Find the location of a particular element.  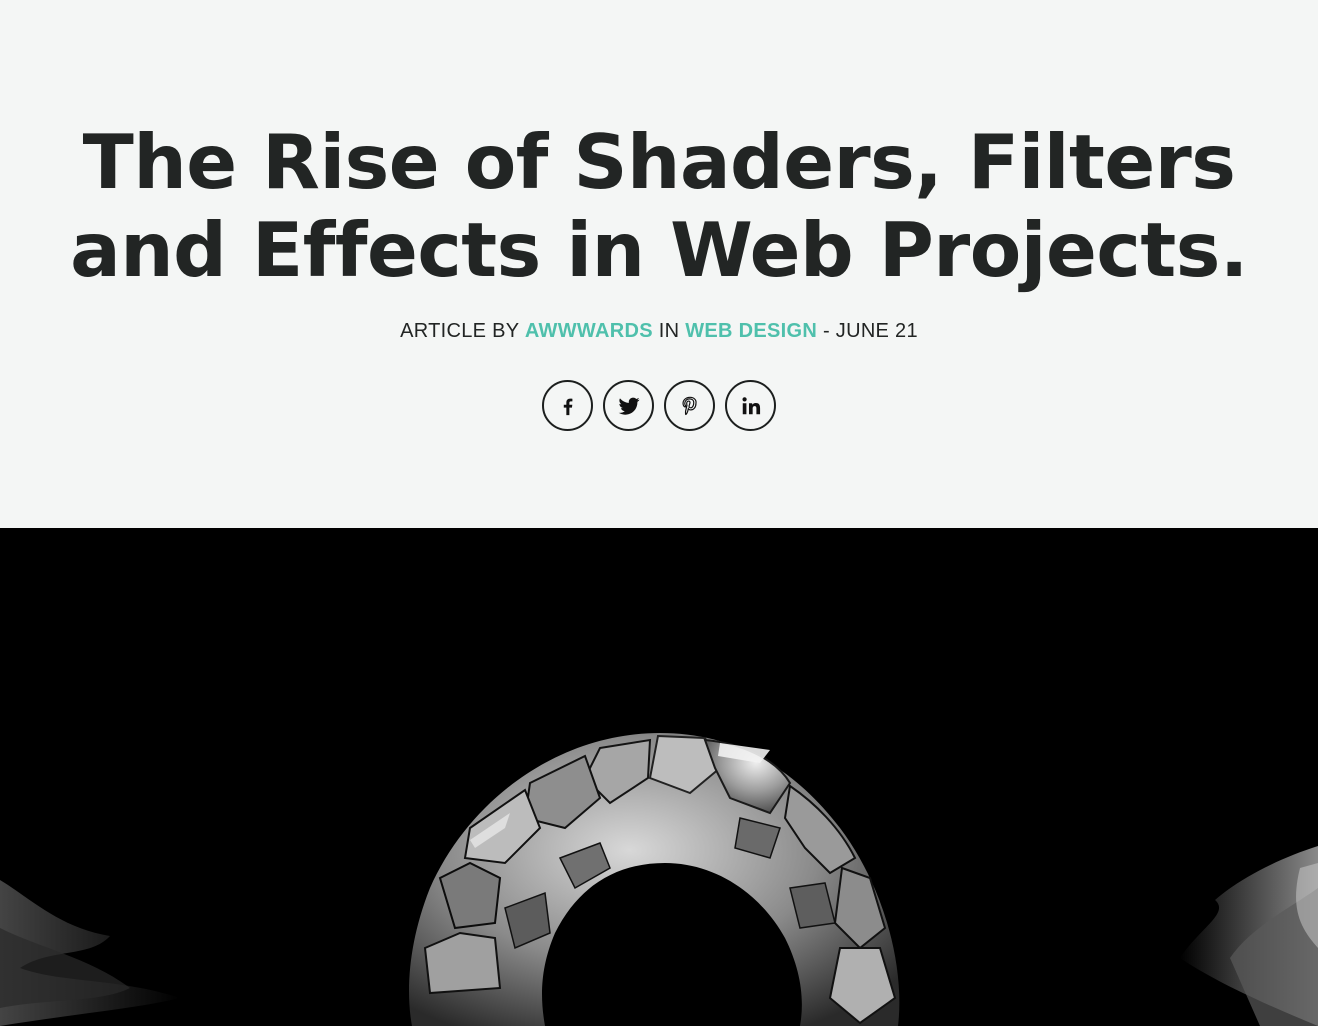

byline-in: IN is located at coordinates (669, 331).